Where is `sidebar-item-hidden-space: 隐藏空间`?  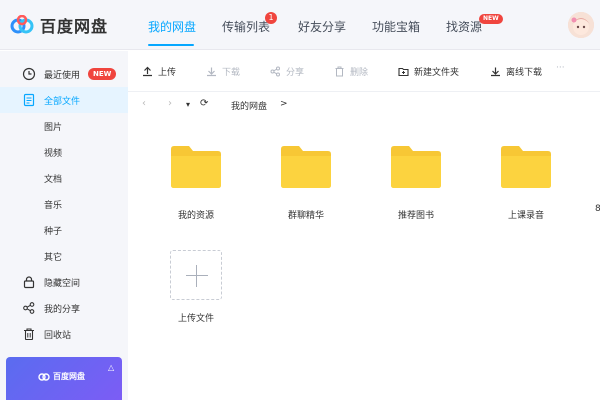 sidebar-item-hidden-space: 隐藏空间 is located at coordinates (64, 282).